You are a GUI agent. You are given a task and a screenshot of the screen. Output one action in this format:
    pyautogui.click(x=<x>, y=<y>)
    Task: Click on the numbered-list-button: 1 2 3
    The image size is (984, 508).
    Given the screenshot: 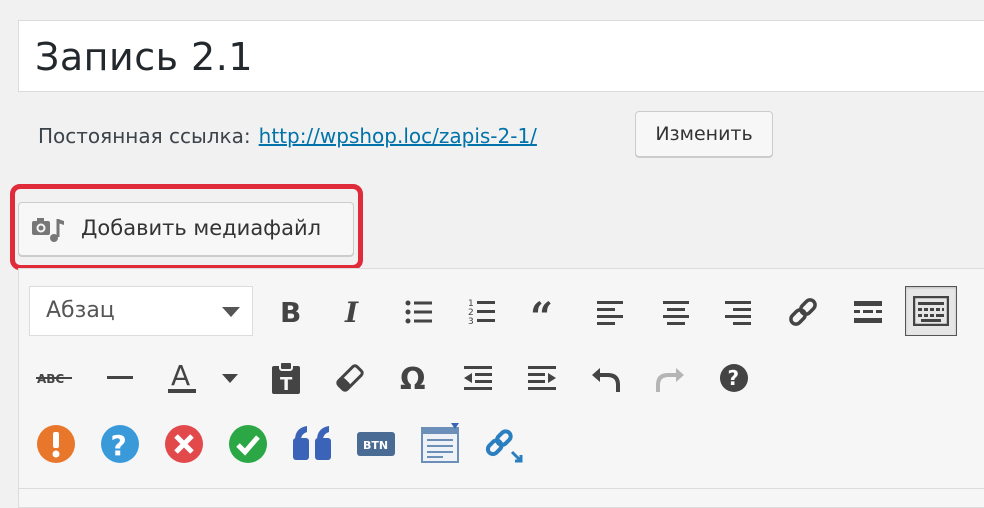 What is the action you would take?
    pyautogui.click(x=482, y=312)
    